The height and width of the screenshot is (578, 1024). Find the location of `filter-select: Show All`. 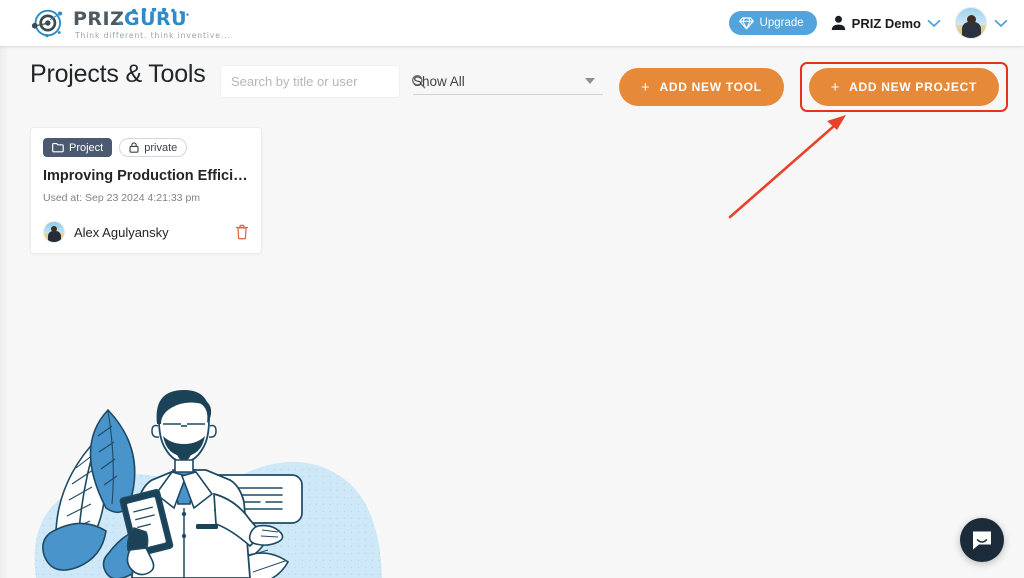

filter-select: Show All is located at coordinates (508, 81).